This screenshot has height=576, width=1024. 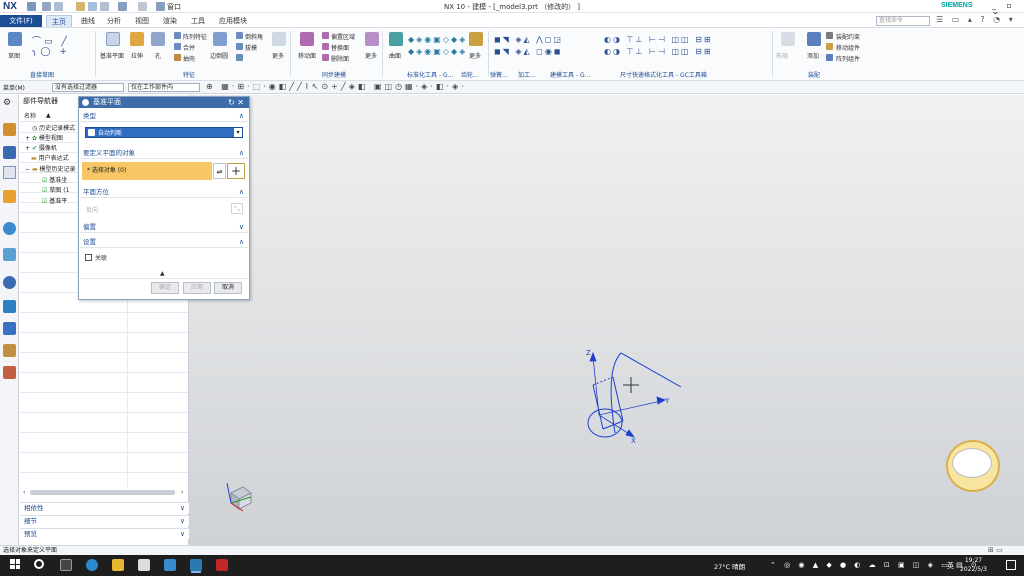 I want to click on move-face-button: 移动面, so click(x=307, y=55).